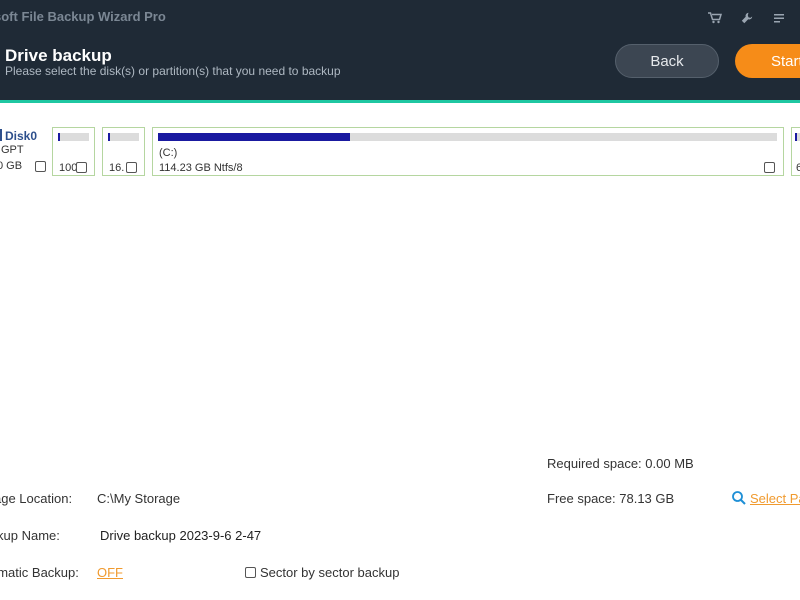  I want to click on partition-card: 100, so click(73, 151).